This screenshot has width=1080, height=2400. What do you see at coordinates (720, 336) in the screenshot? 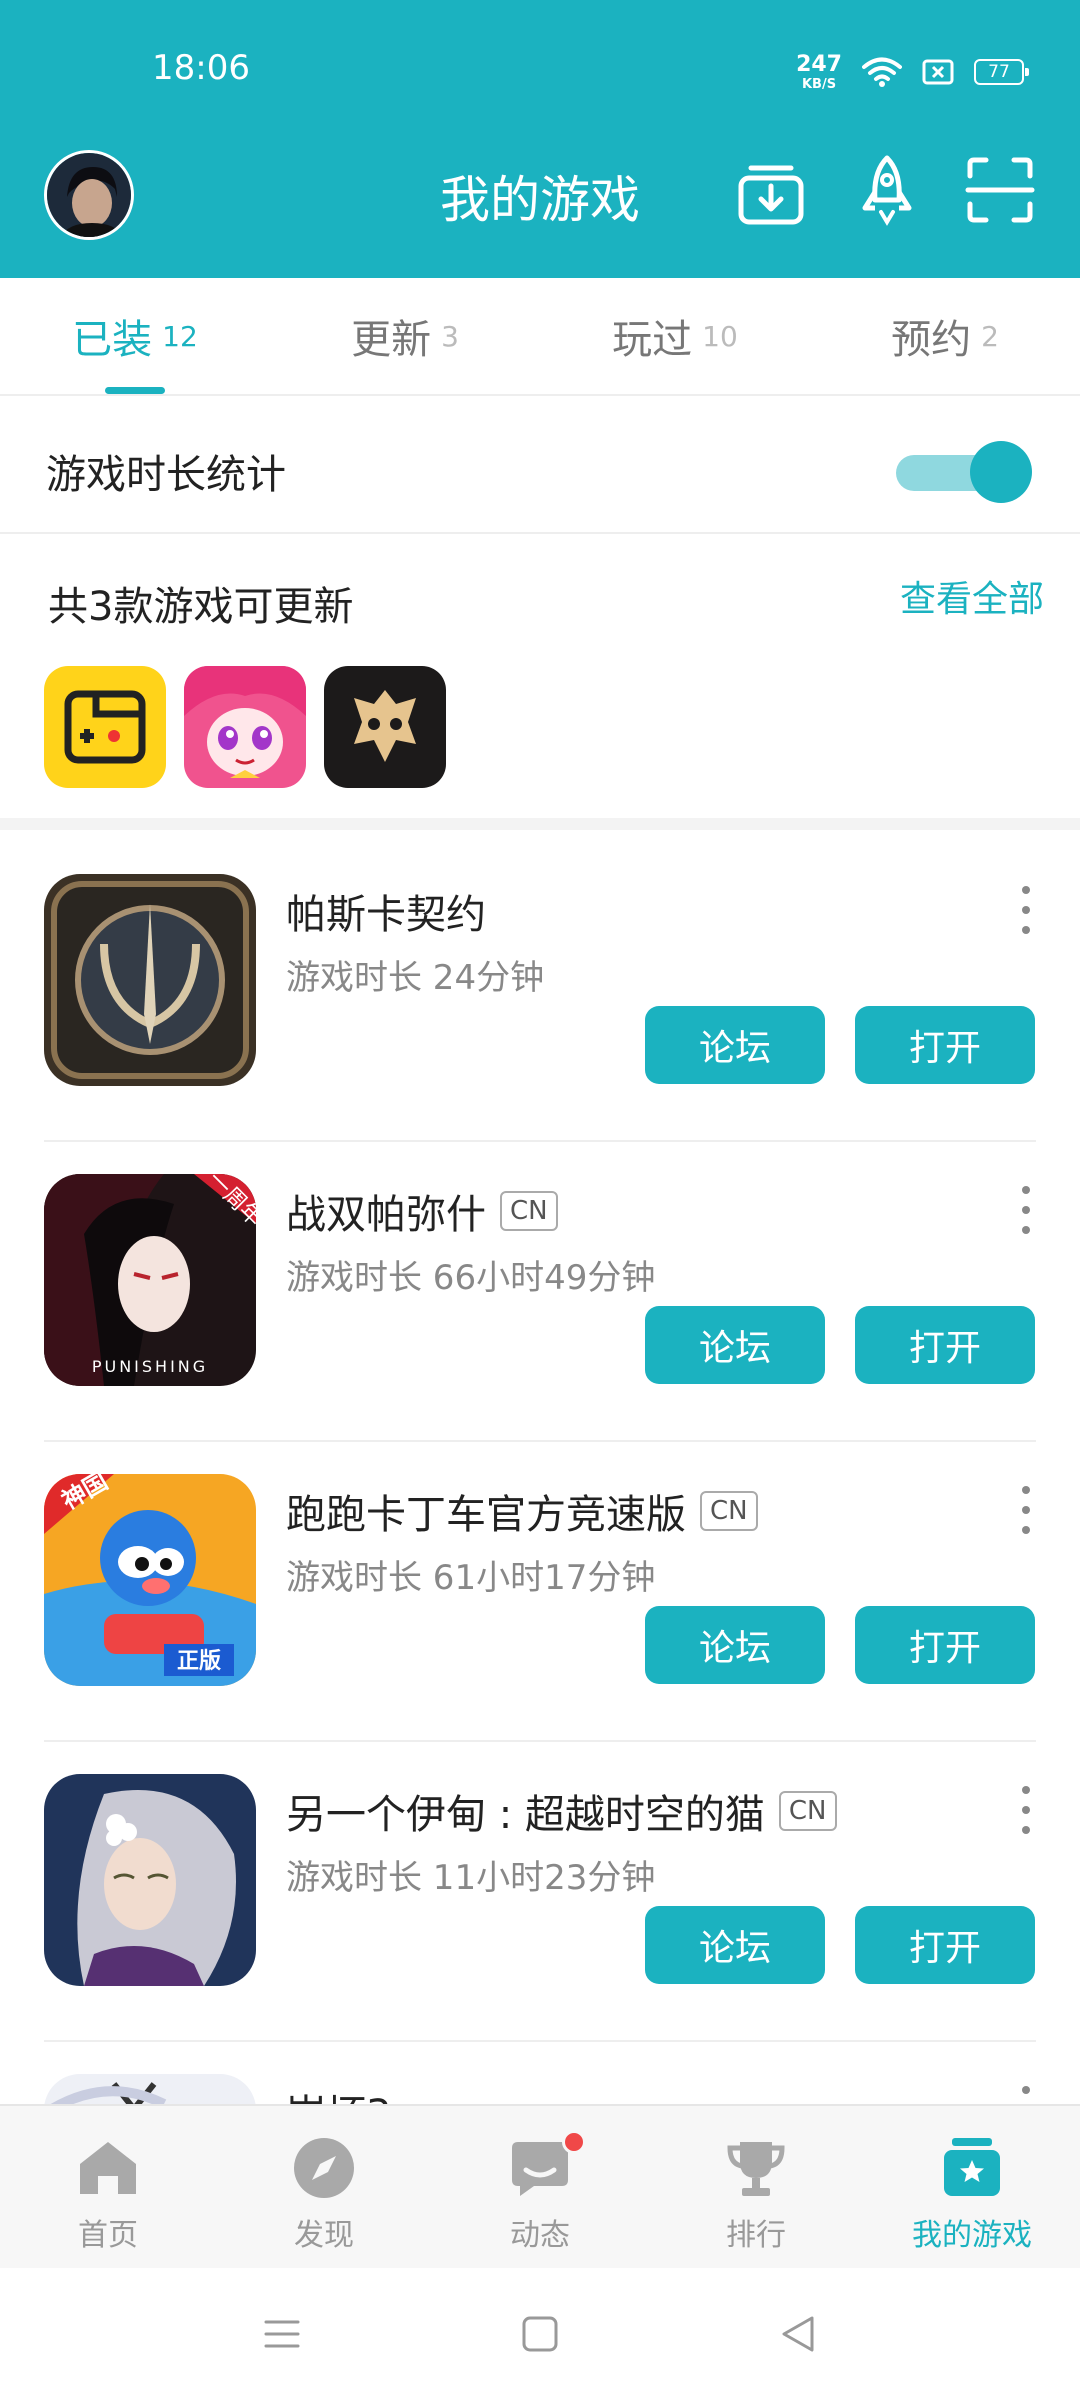
I see `tab-count: 10` at bounding box center [720, 336].